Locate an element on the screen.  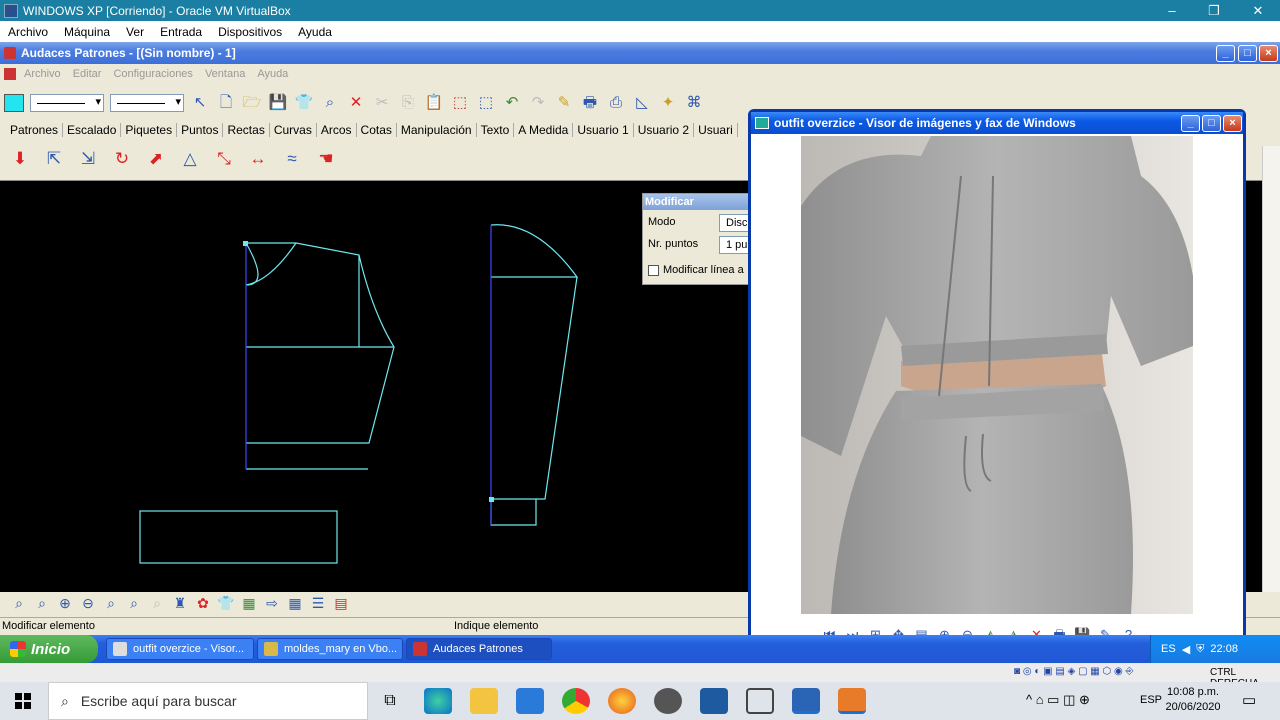
shirt-tool-icon: 👕 is located at coordinates (226, 603).